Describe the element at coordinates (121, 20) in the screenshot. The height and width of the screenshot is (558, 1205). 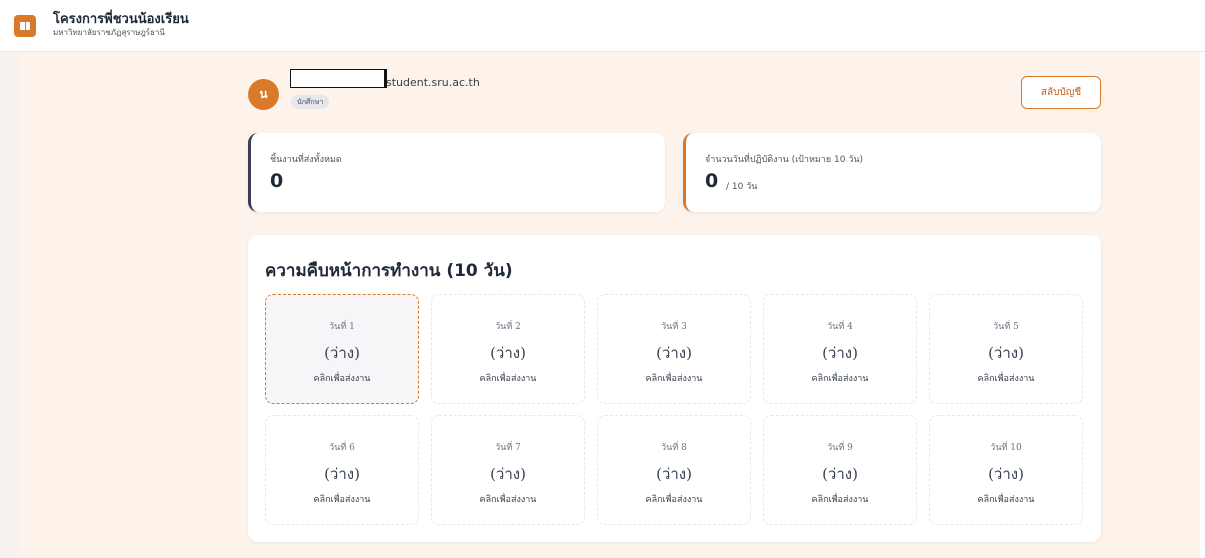
I see `app-title: โครงการพี่ชวนน้องเรียน` at that location.